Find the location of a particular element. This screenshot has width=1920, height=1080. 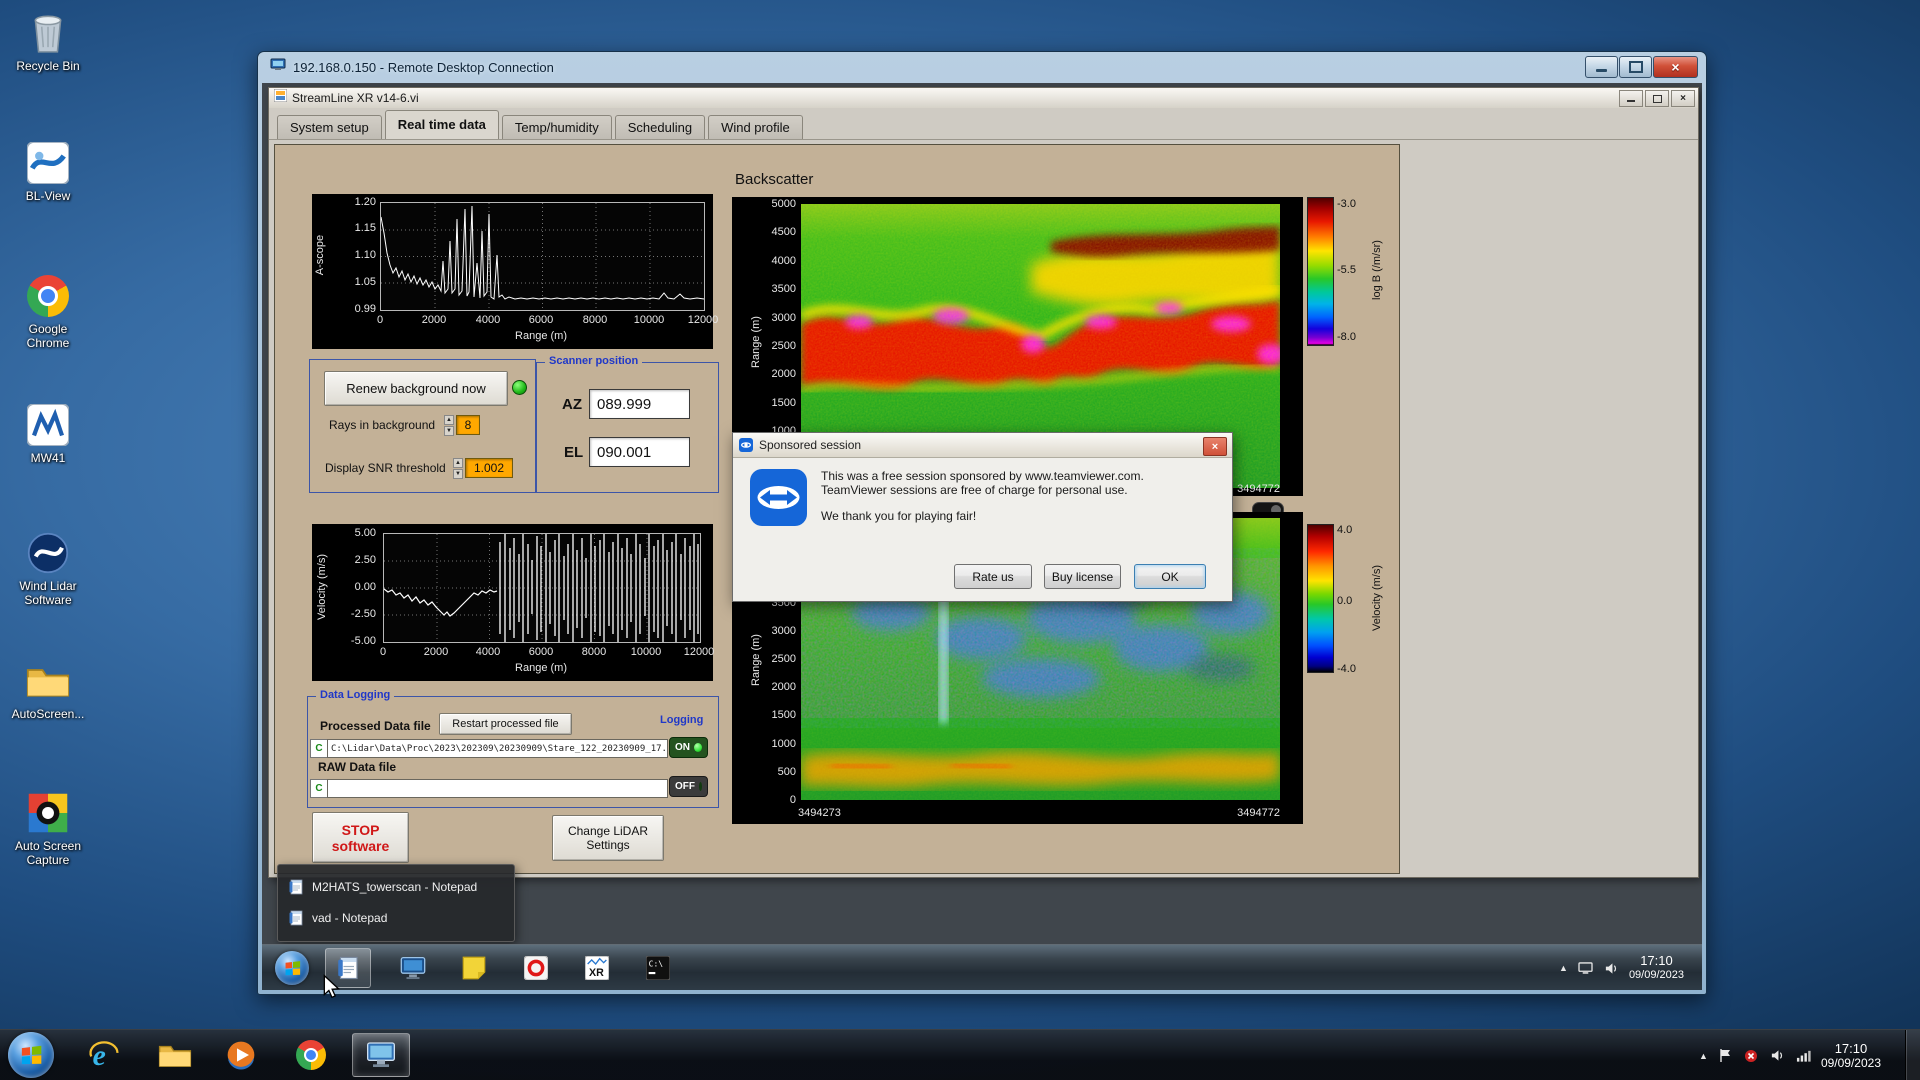

remote-taskbar: XR C:\ ▲ 17:10 09/09/2023 is located at coordinates (982, 967).